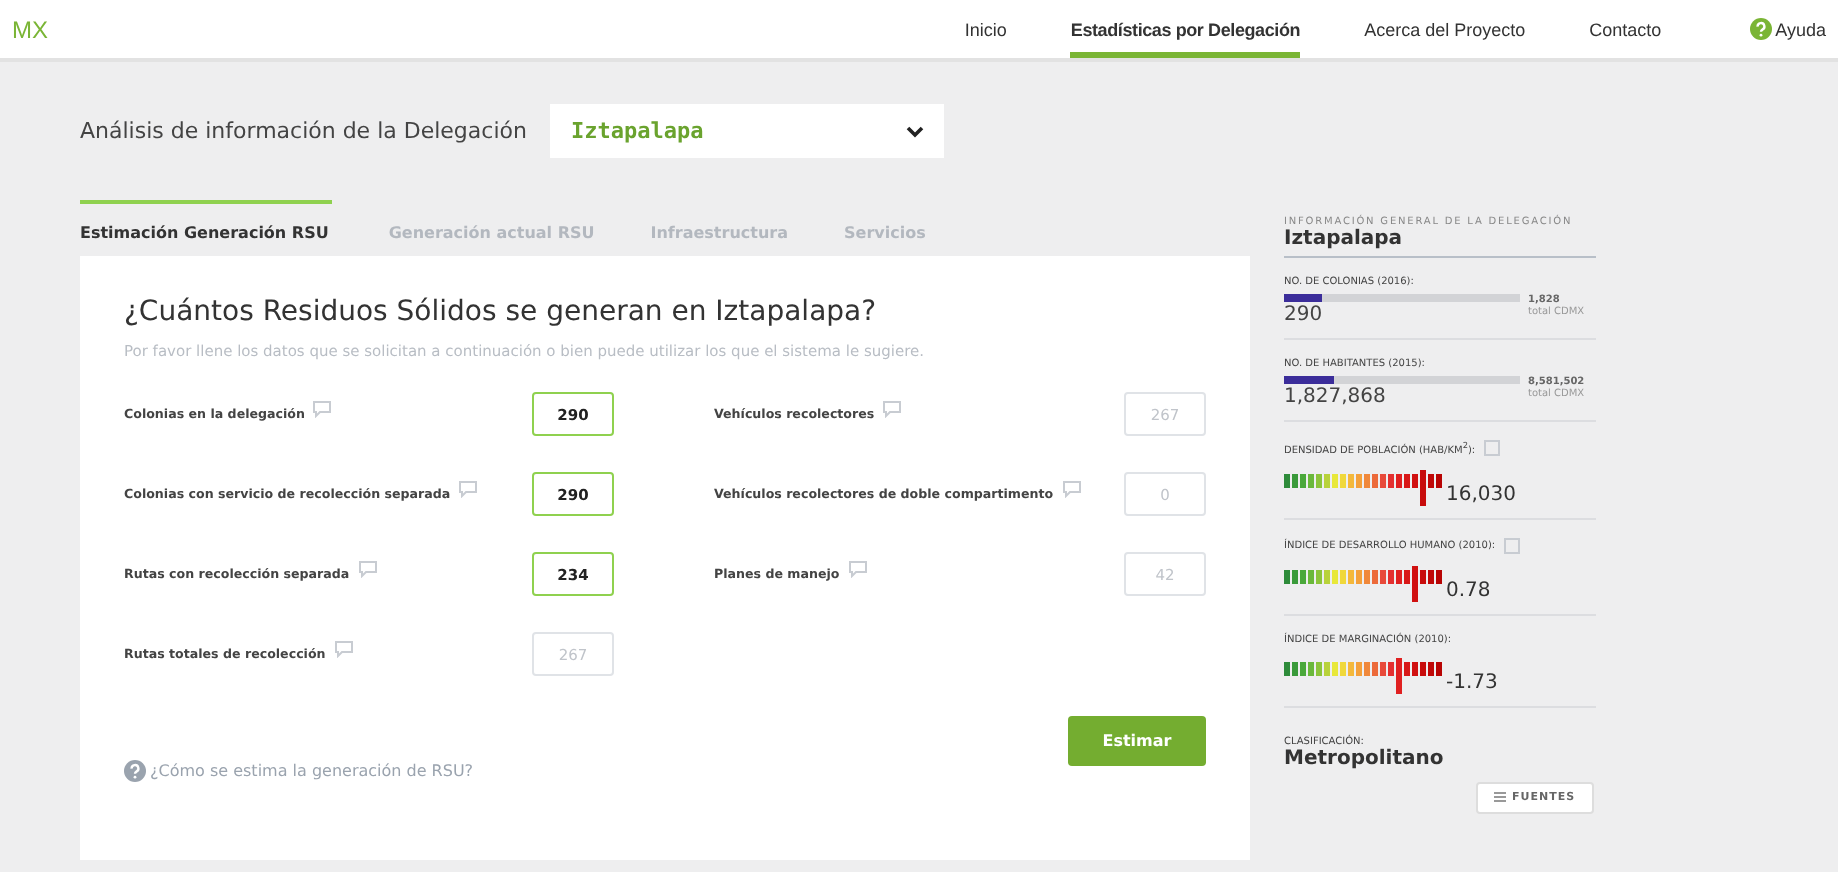 This screenshot has width=1838, height=872. Describe the element at coordinates (303, 131) in the screenshot. I see `delegation-label: Análisis de información de la Delegación` at that location.